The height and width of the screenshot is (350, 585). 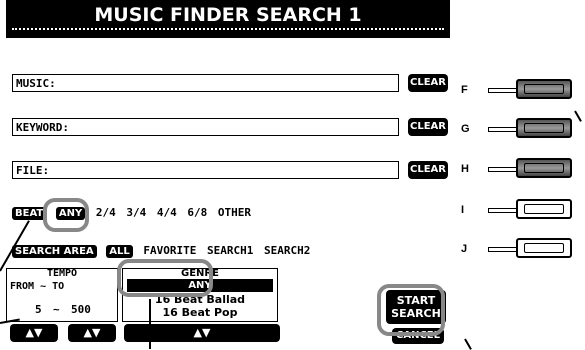 I want to click on keyword-clear-button: CLEAR, so click(x=428, y=127).